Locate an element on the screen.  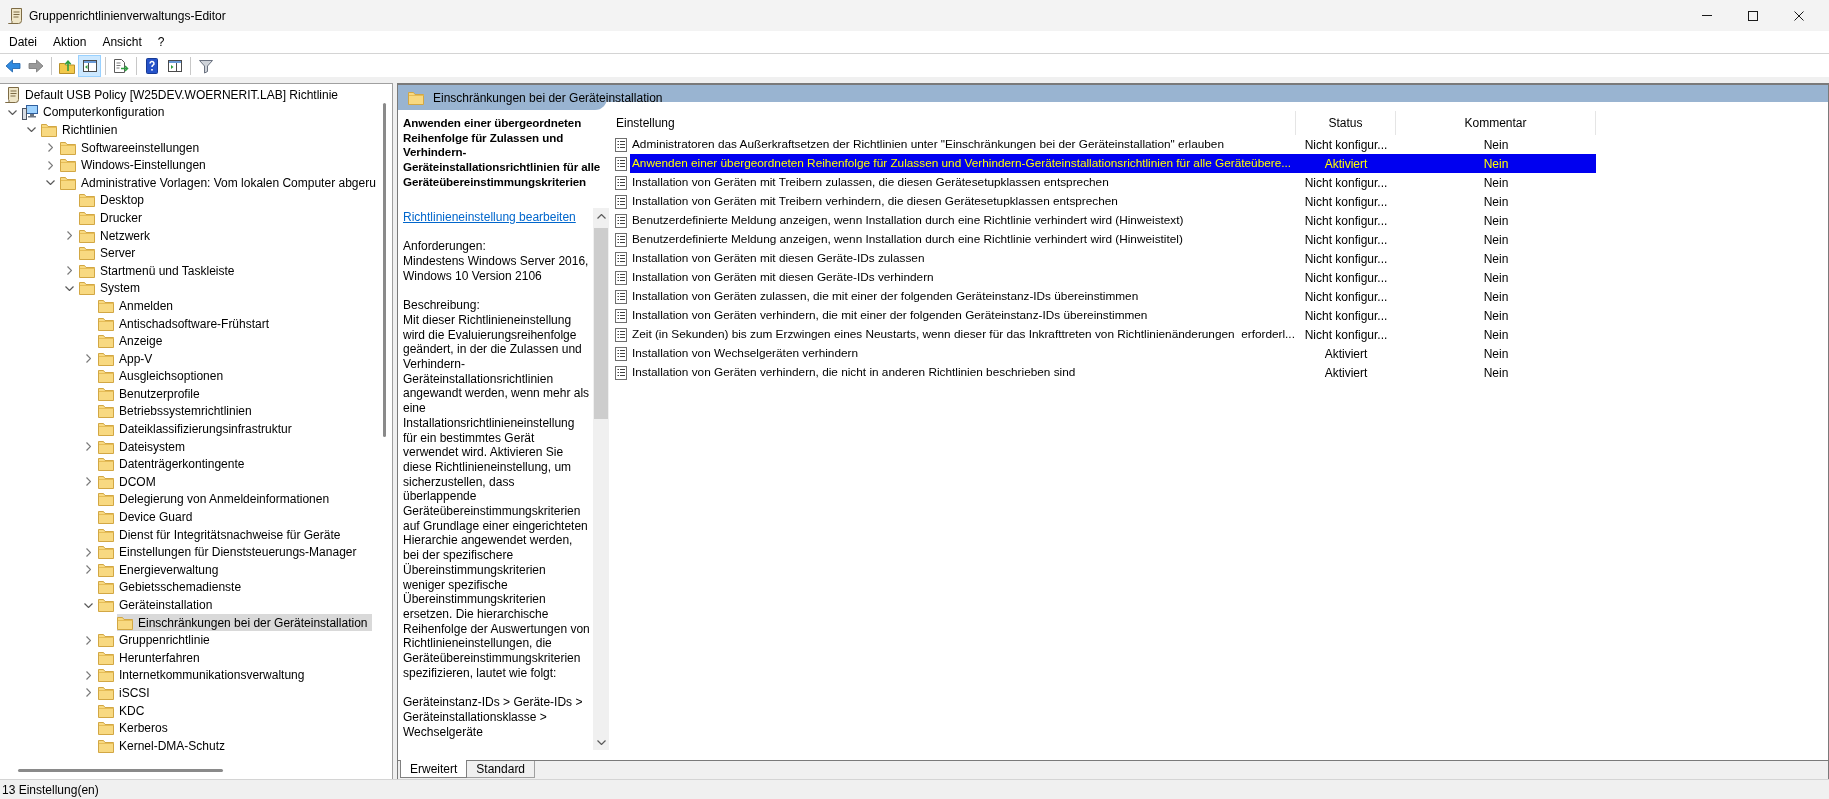
list-row: Administratoren das Außerkraftsetzen der Richtlinien unter "Einschränkungen bei der Geräteinstallation" erlauben Nicht konfigur... Nein is located at coordinates (1113, 144).